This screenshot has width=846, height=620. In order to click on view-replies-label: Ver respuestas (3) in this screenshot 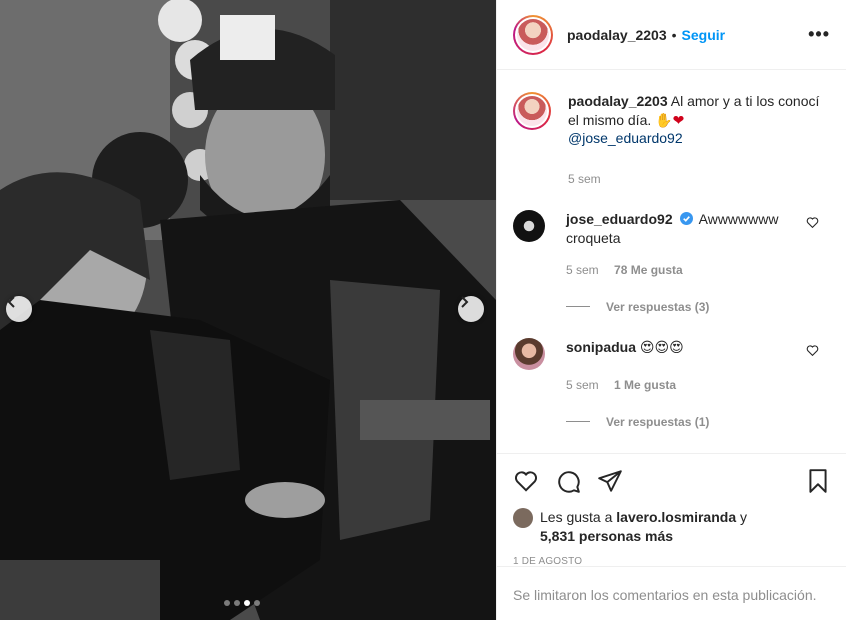, I will do `click(658, 306)`.